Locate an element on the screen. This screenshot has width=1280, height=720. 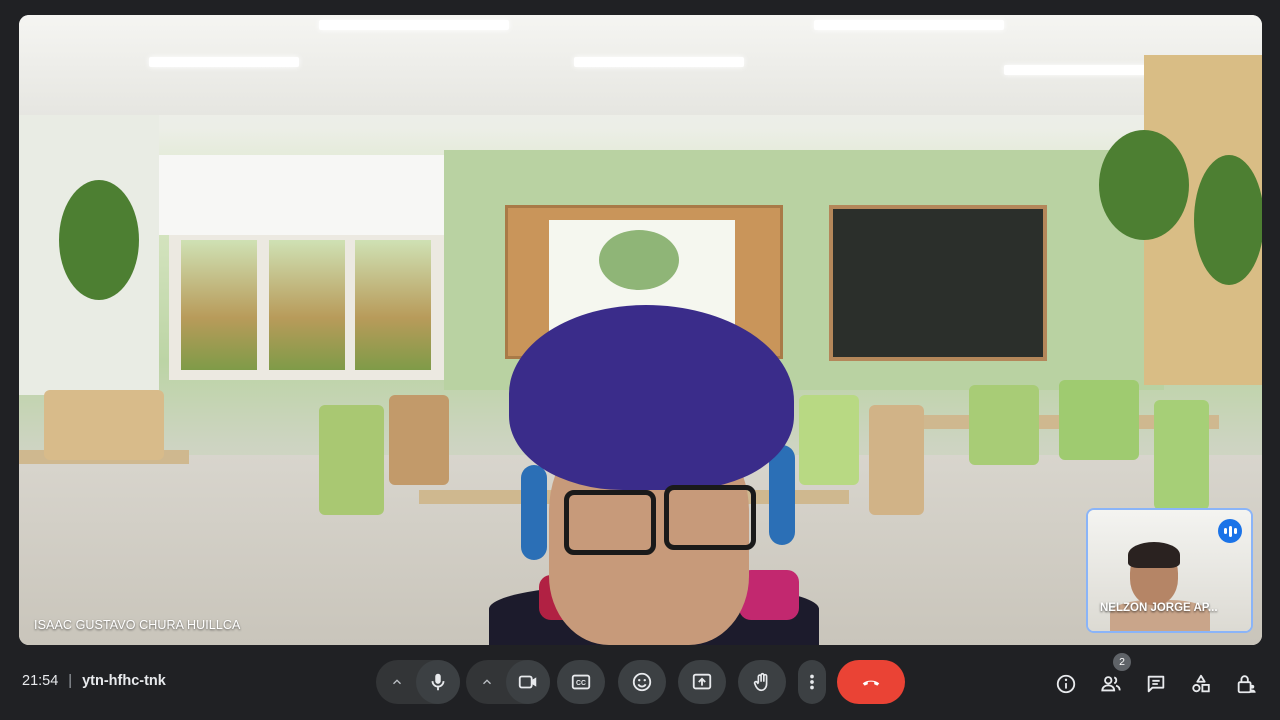
video-control-group is located at coordinates (508, 682).